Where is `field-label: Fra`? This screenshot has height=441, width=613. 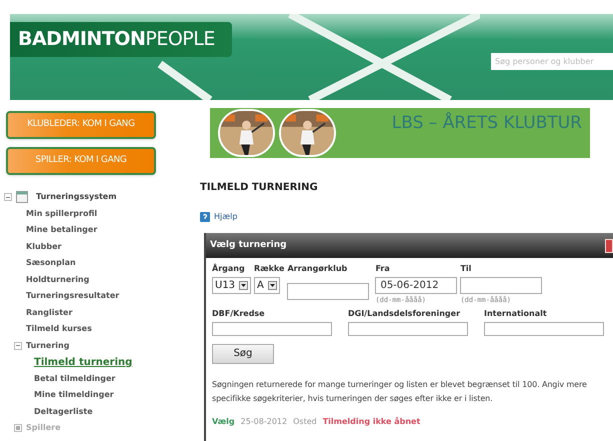 field-label: Fra is located at coordinates (383, 269).